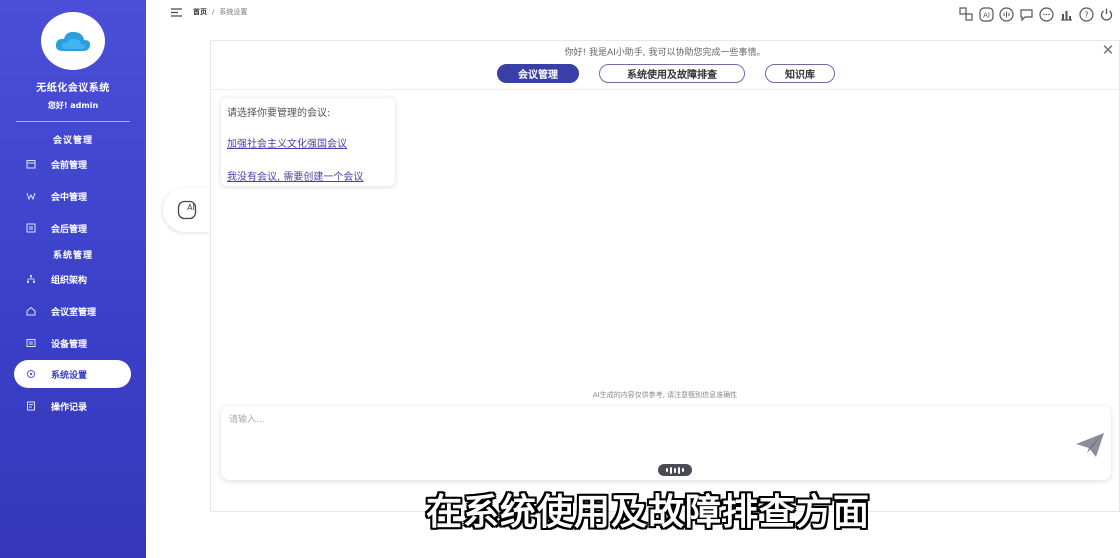 The height and width of the screenshot is (558, 1120). I want to click on ai-float-label: AI, so click(191, 207).